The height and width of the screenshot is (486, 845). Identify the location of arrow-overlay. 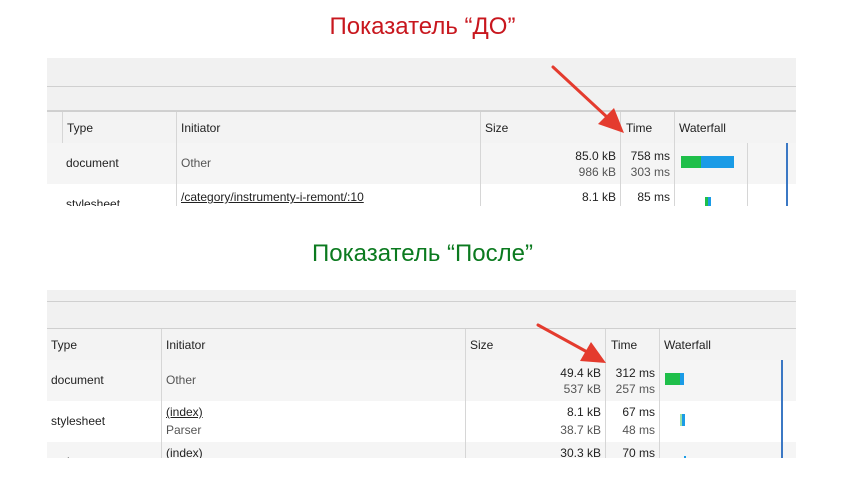
(580, 214).